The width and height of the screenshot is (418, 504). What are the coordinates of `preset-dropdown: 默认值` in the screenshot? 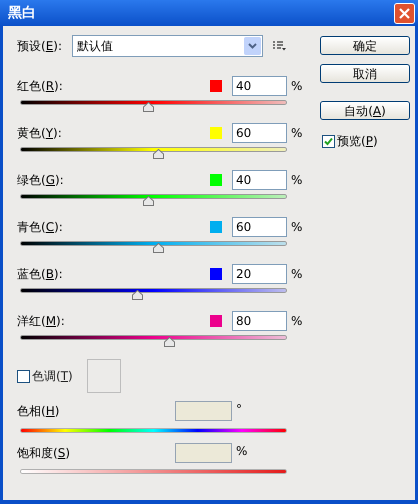 It's located at (167, 46).